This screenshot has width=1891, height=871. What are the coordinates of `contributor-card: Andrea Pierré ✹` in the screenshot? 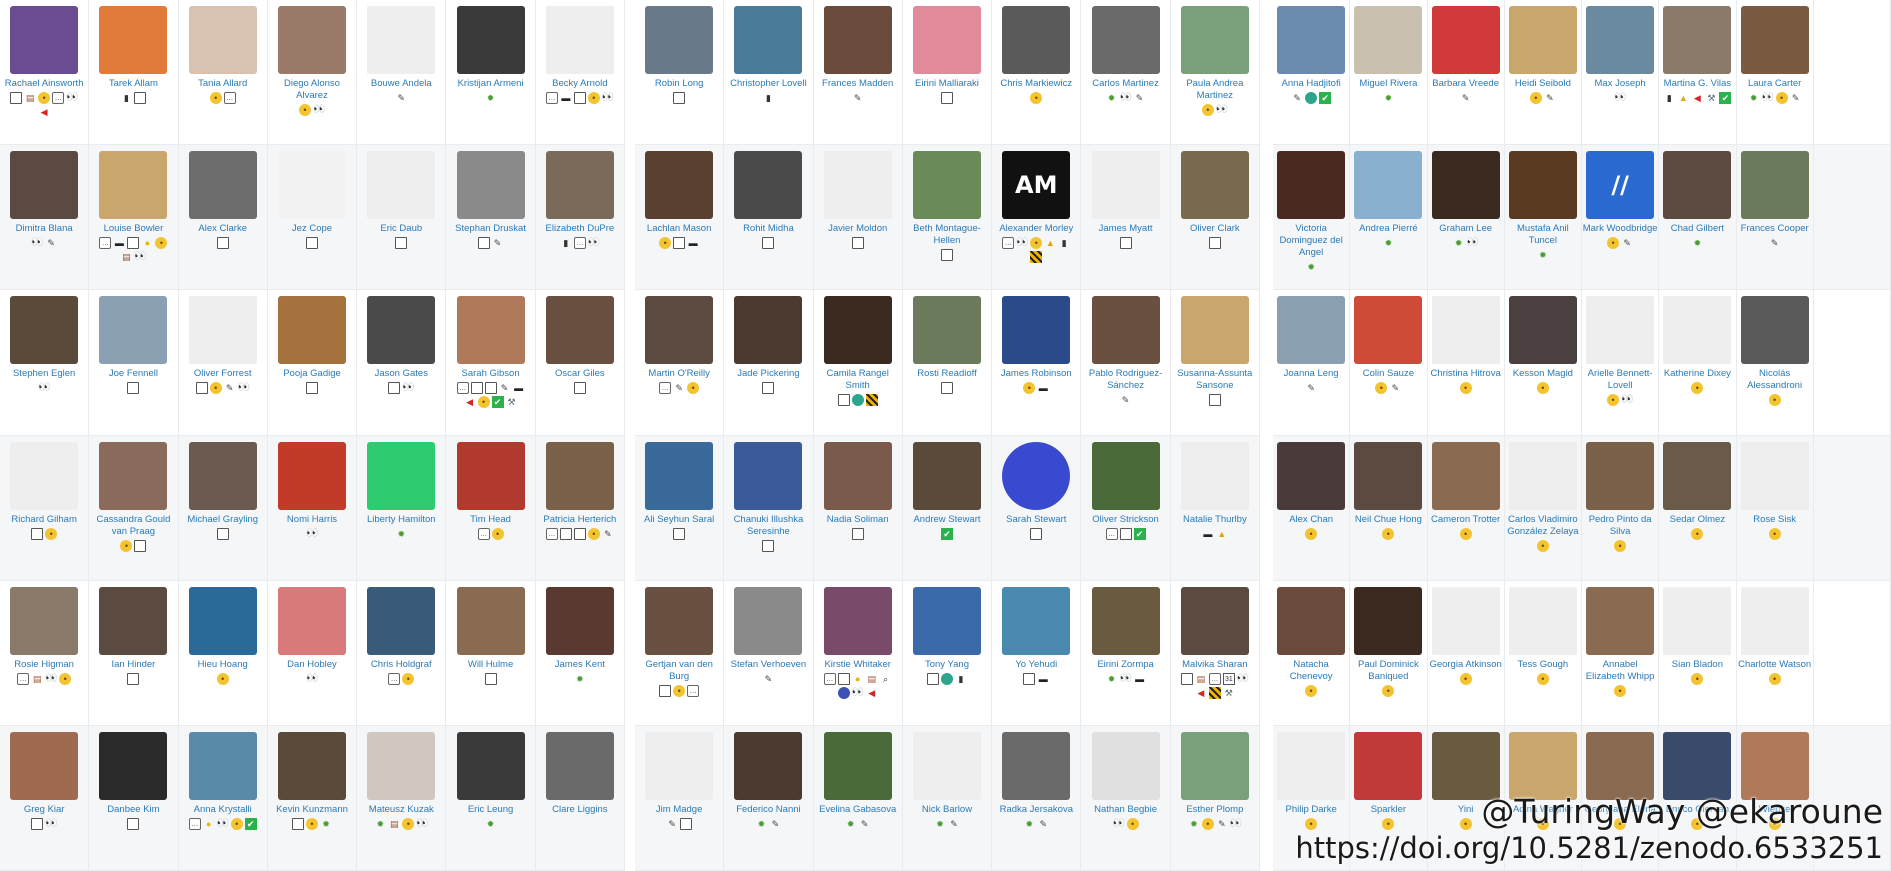 It's located at (1389, 218).